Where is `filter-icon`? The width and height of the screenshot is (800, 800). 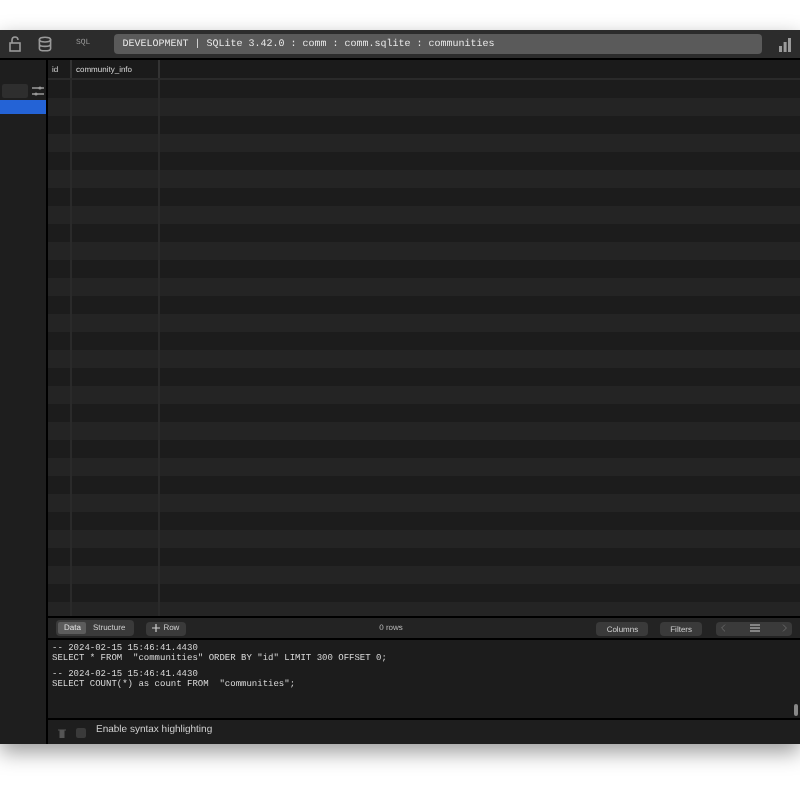 filter-icon is located at coordinates (38, 90).